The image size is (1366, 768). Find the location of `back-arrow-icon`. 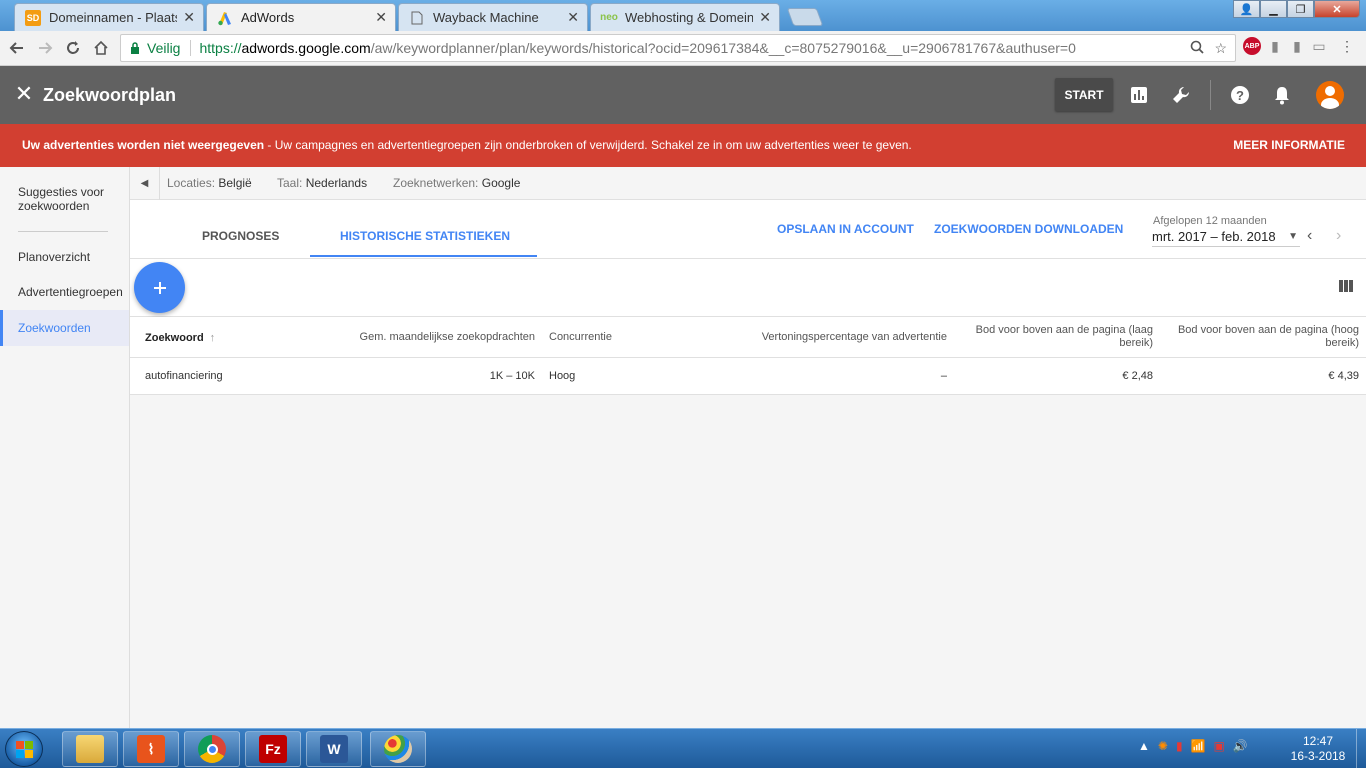

back-arrow-icon is located at coordinates (17, 48).